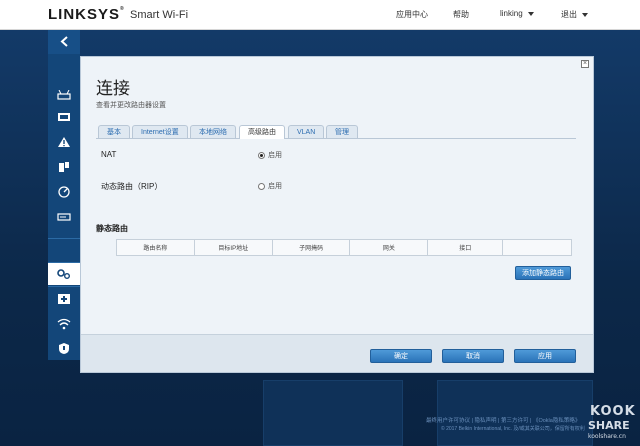 The image size is (640, 446). What do you see at coordinates (160, 131) in the screenshot?
I see `tab-internet-settings: Internet设置` at bounding box center [160, 131].